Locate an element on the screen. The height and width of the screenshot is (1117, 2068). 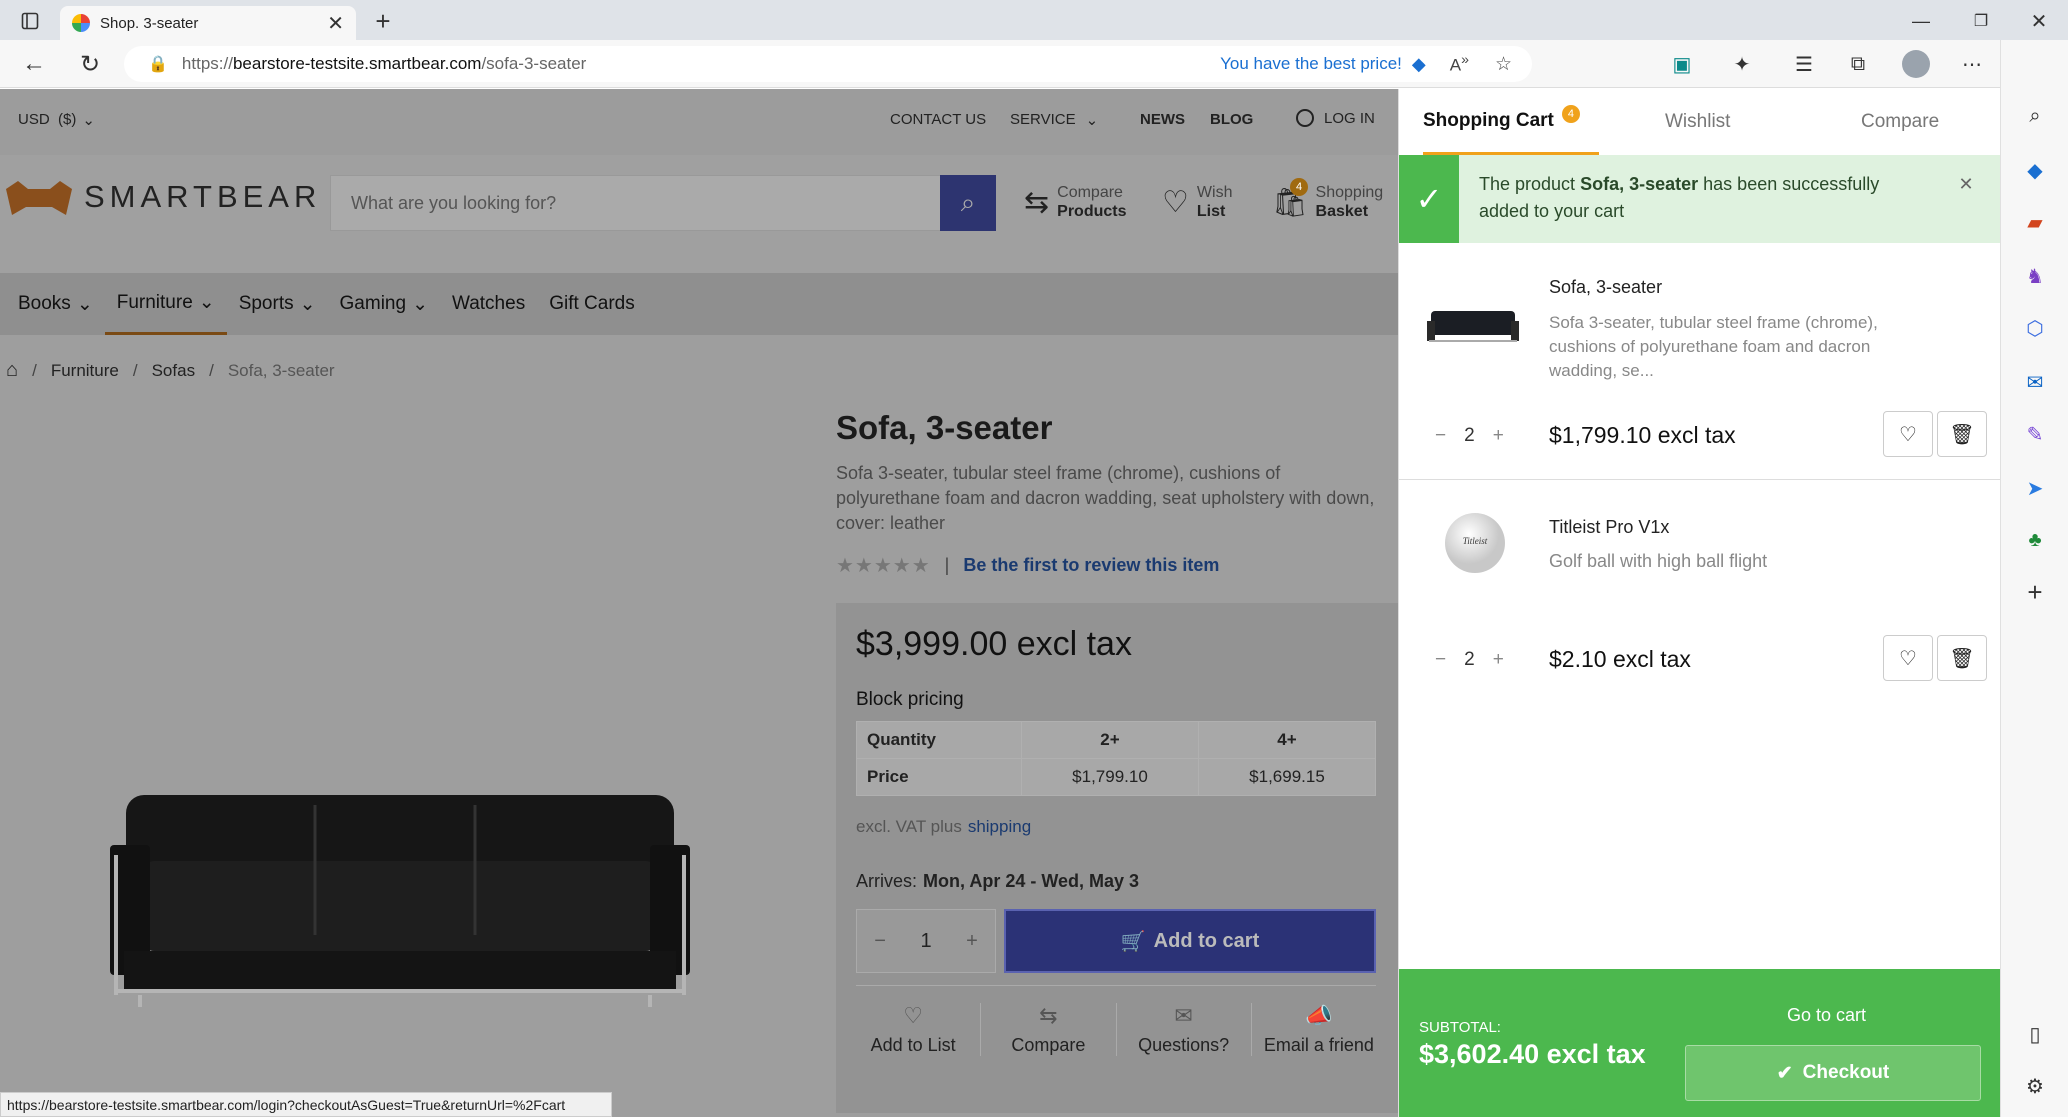
questions-action: ✉ Questions? is located at coordinates (1184, 1029).